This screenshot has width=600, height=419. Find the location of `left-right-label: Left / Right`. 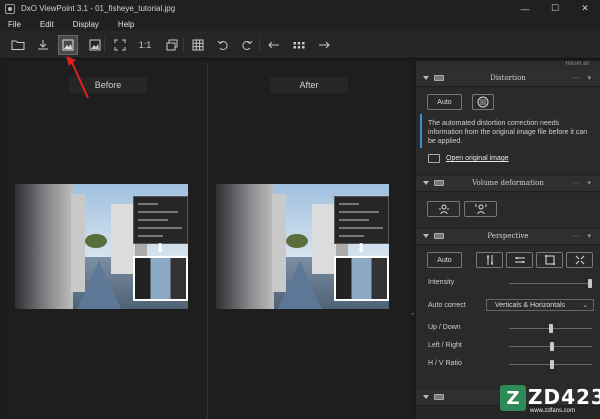

left-right-label: Left / Right is located at coordinates (445, 345).